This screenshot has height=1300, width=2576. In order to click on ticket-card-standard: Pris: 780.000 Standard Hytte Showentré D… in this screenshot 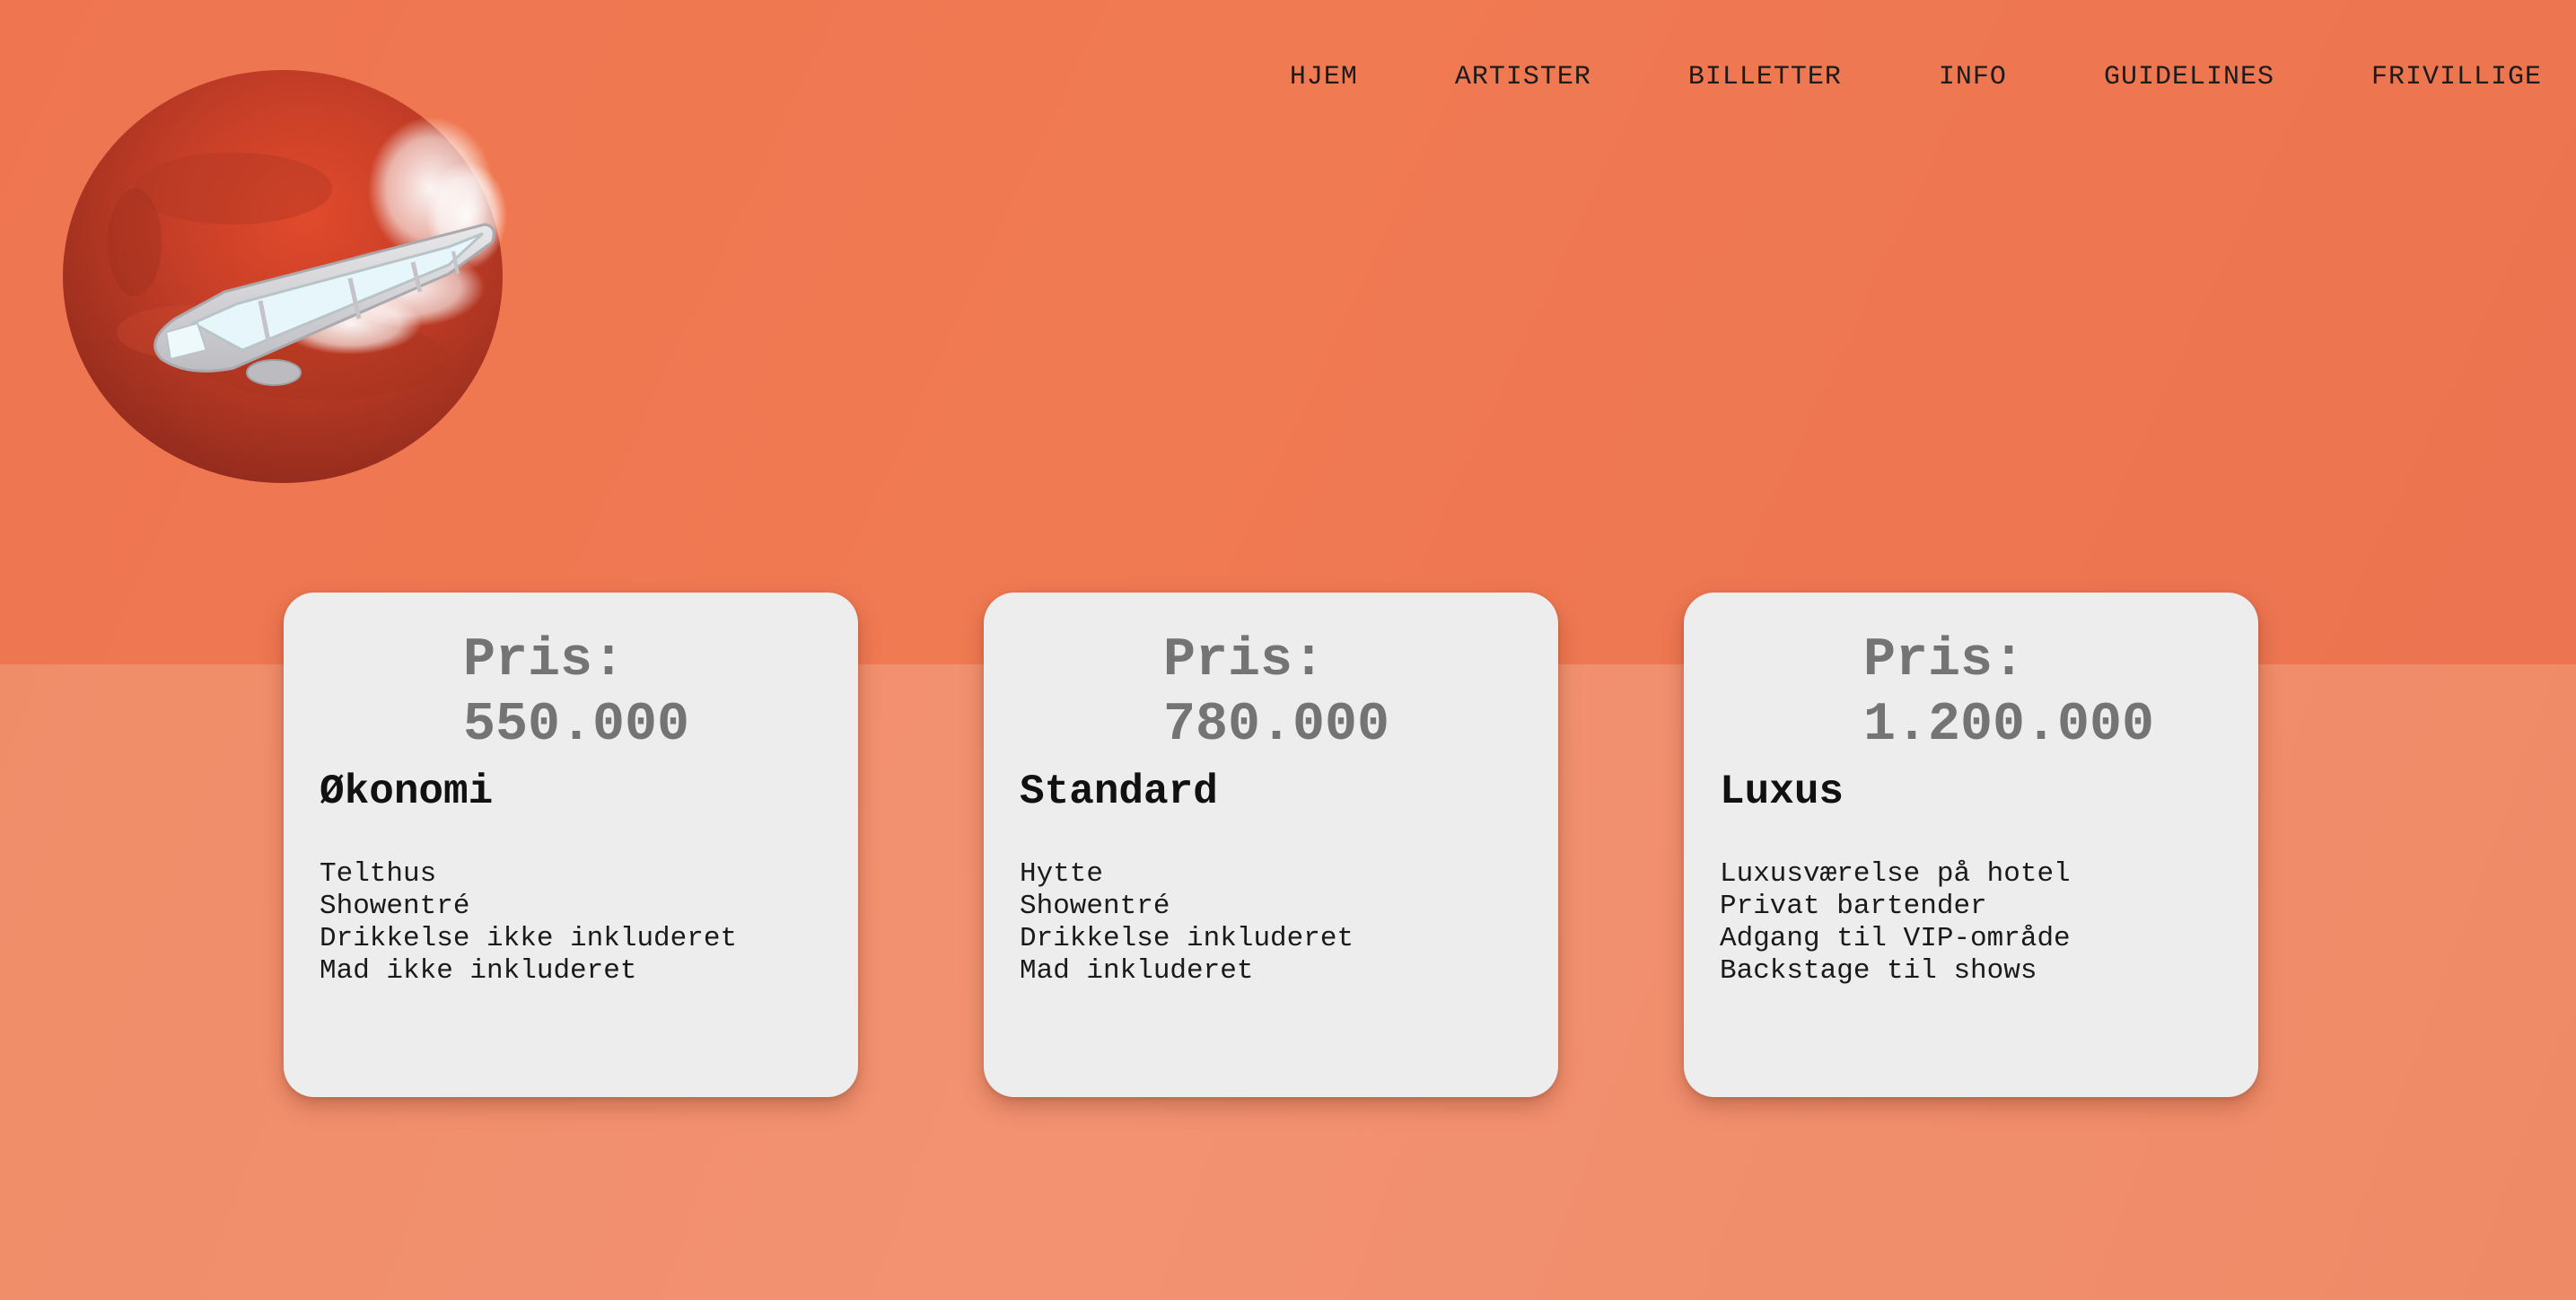, I will do `click(1271, 845)`.